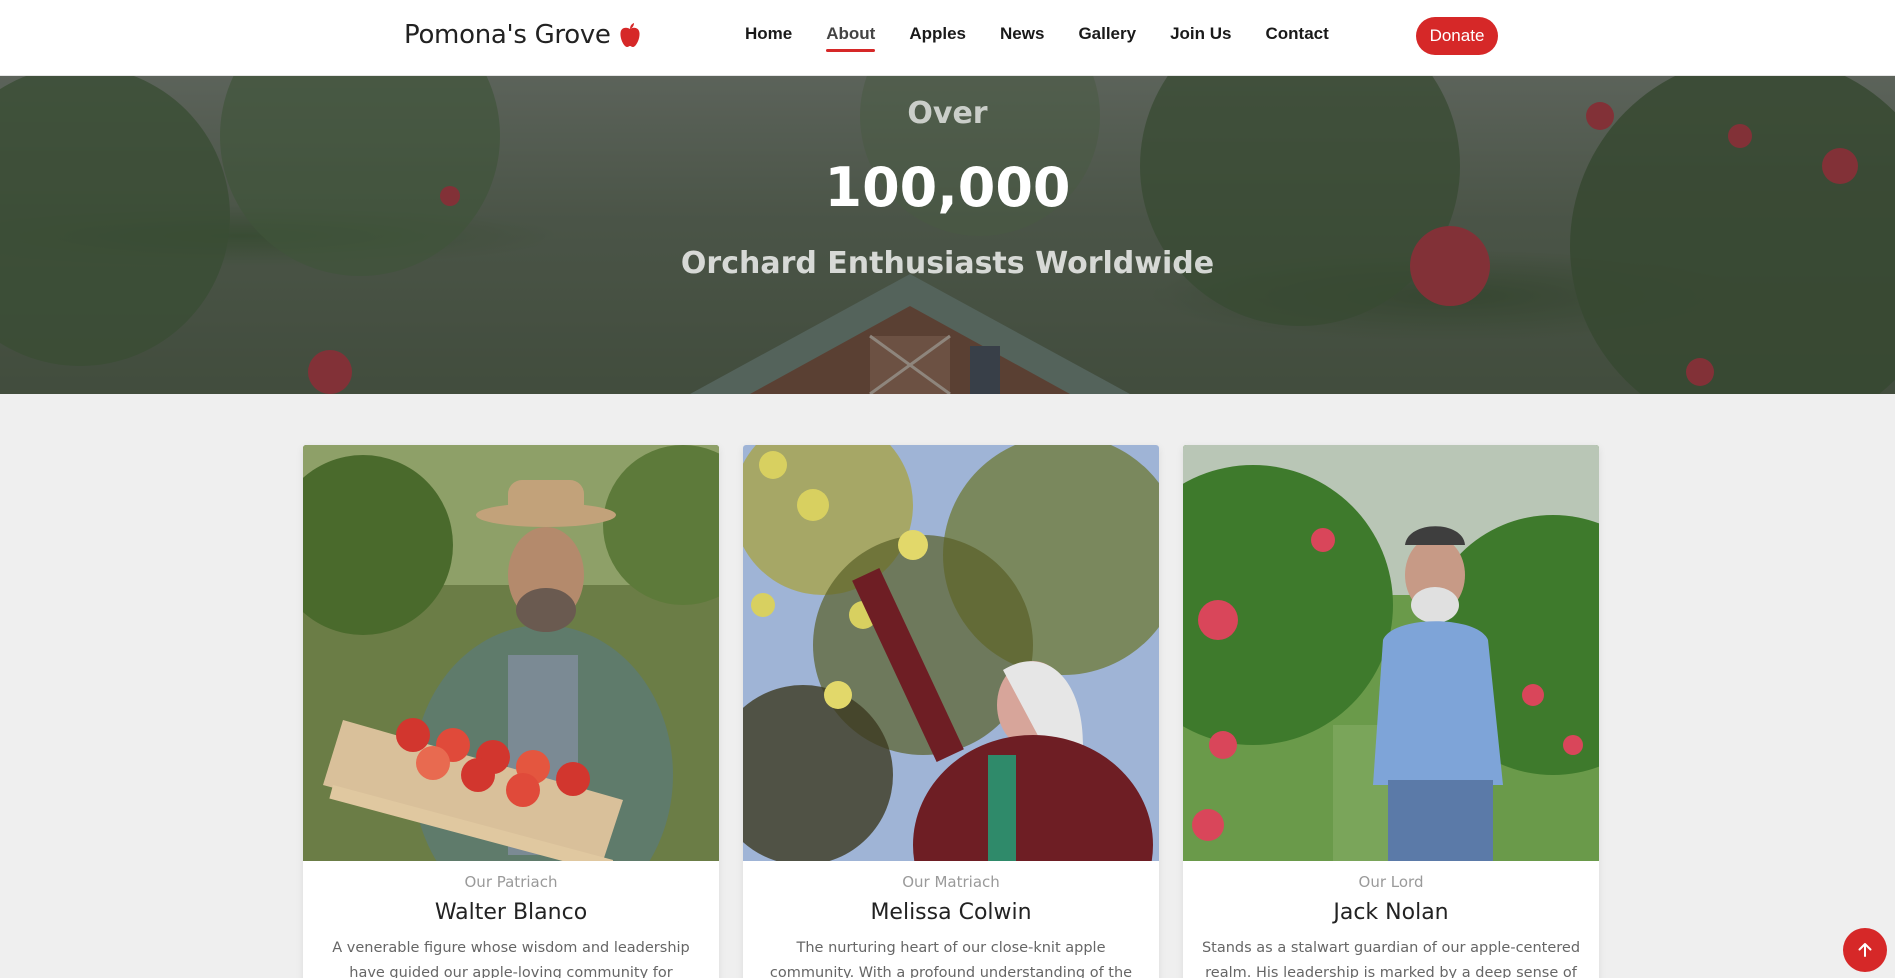 The height and width of the screenshot is (978, 1895). I want to click on scroll-to-top-button, so click(1865, 950).